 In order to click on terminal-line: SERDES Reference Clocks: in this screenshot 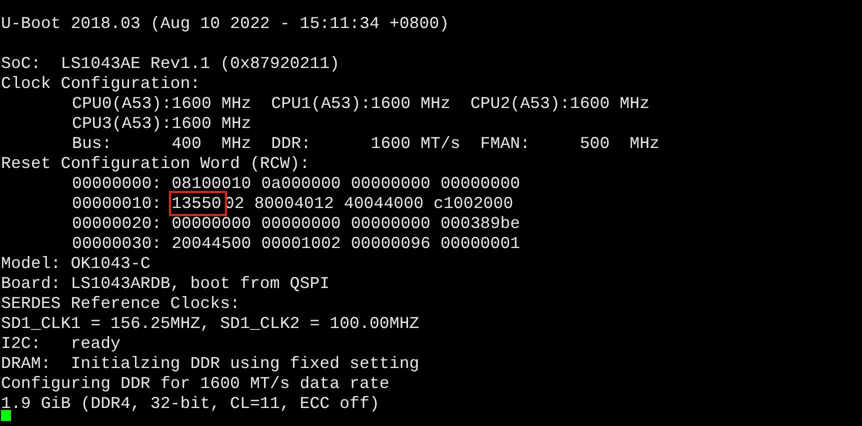, I will do `click(120, 304)`.